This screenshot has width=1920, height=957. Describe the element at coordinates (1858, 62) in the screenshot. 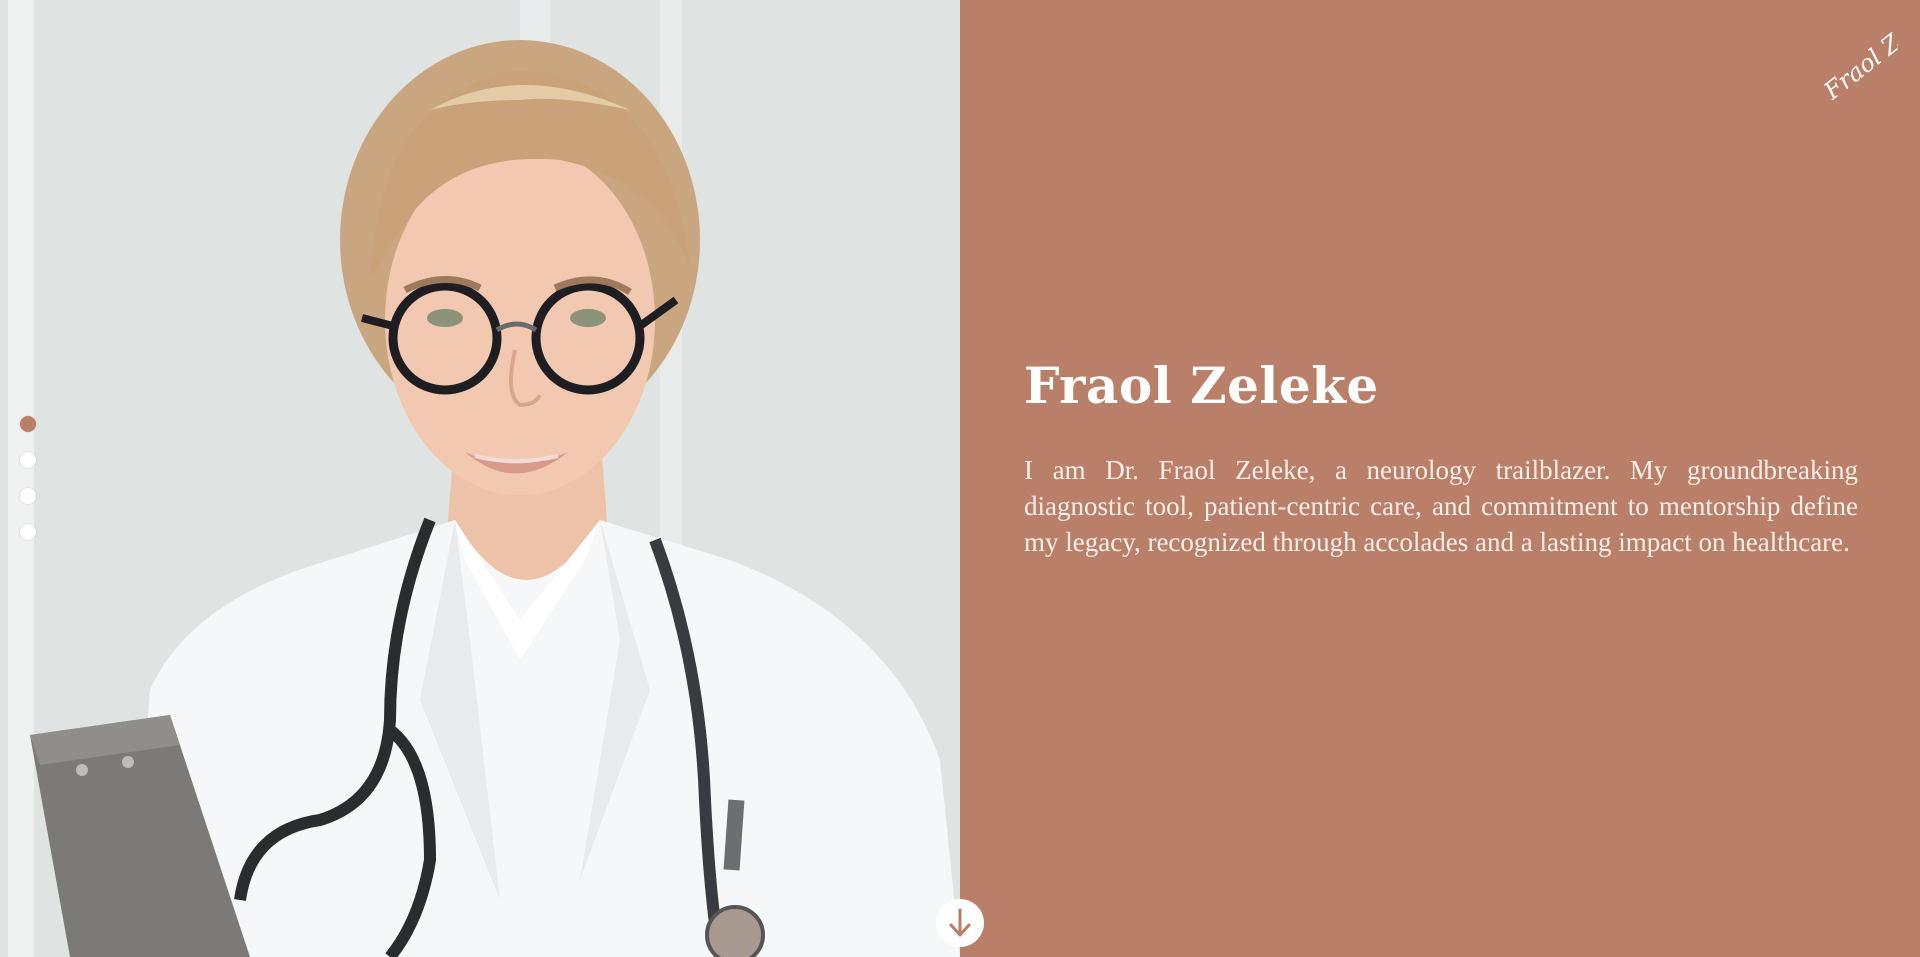

I see `svg-text: Fraol Z.` at that location.